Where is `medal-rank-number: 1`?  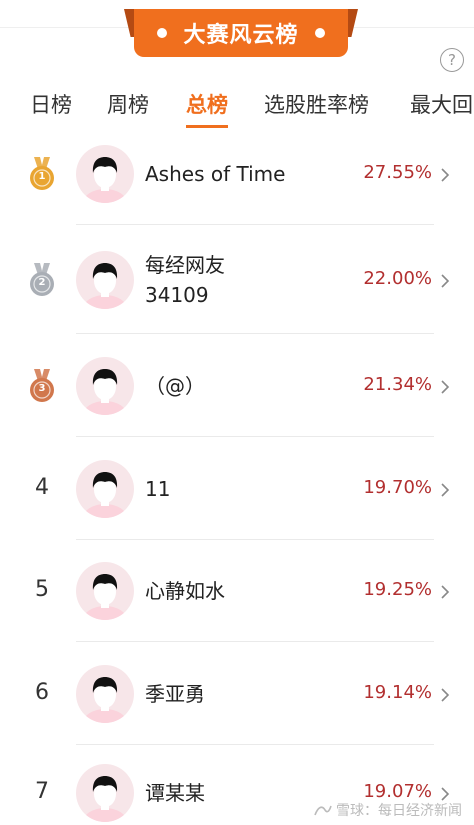
medal-rank-number: 1 is located at coordinates (42, 176).